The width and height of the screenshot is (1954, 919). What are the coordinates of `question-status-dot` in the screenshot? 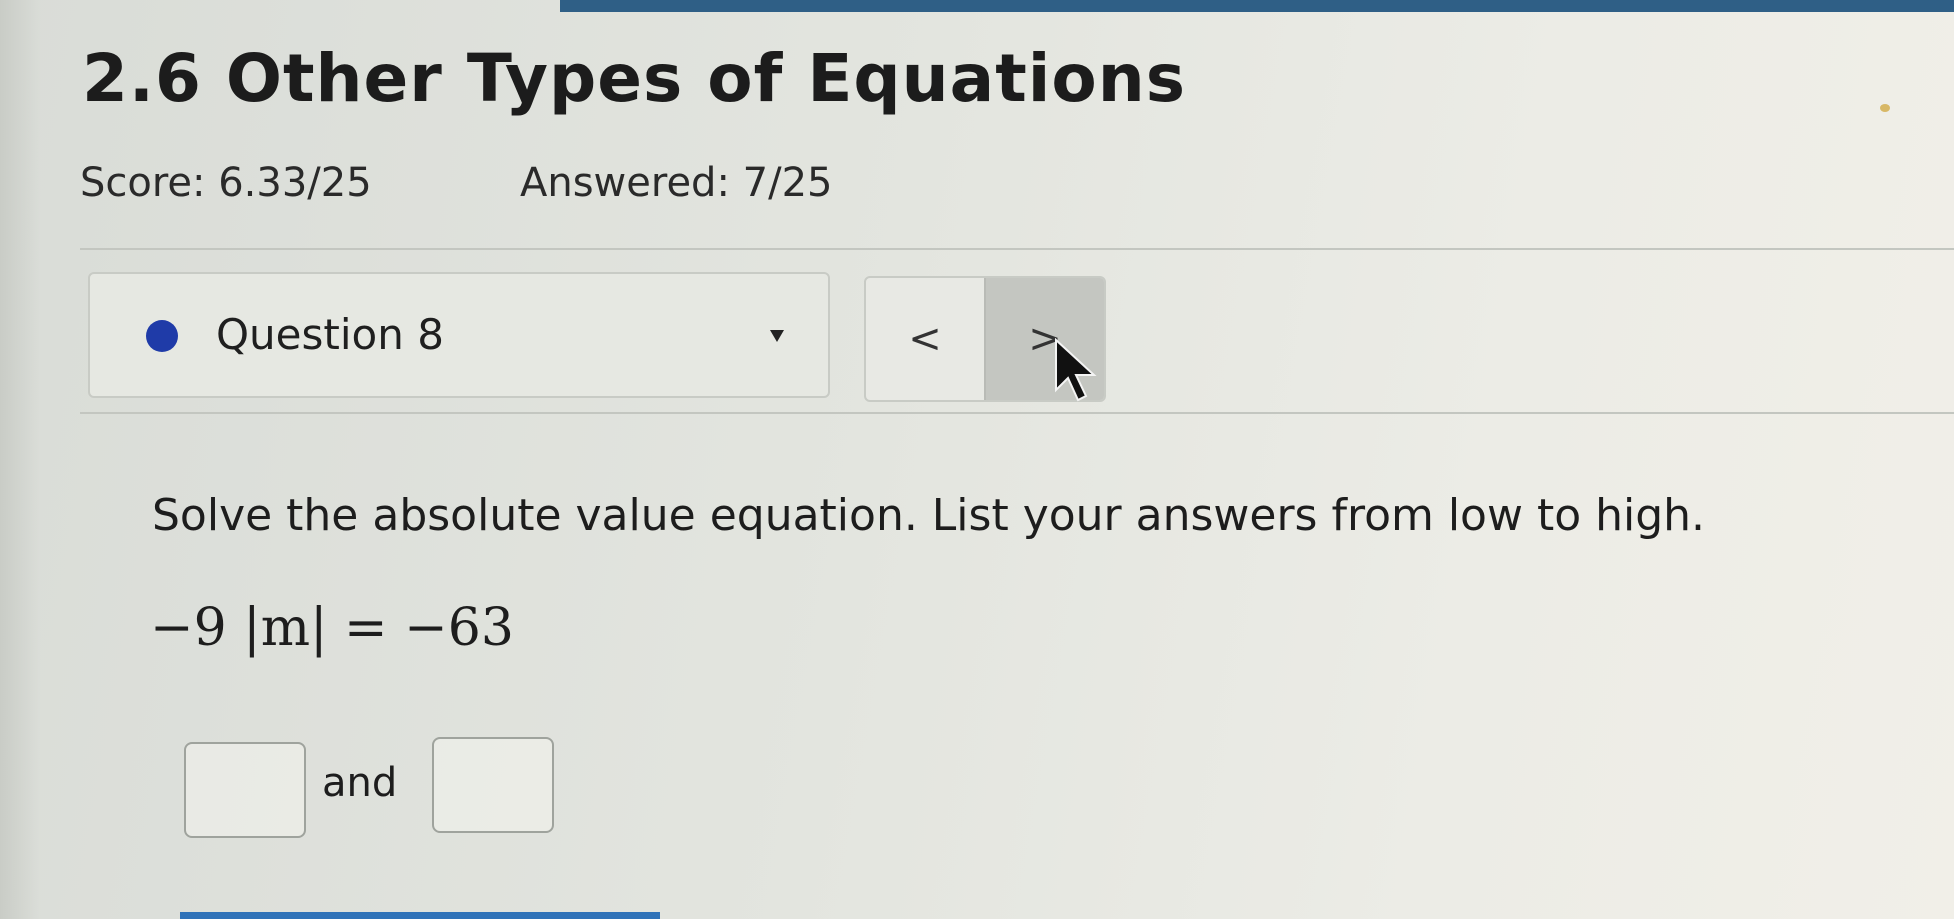 It's located at (162, 336).